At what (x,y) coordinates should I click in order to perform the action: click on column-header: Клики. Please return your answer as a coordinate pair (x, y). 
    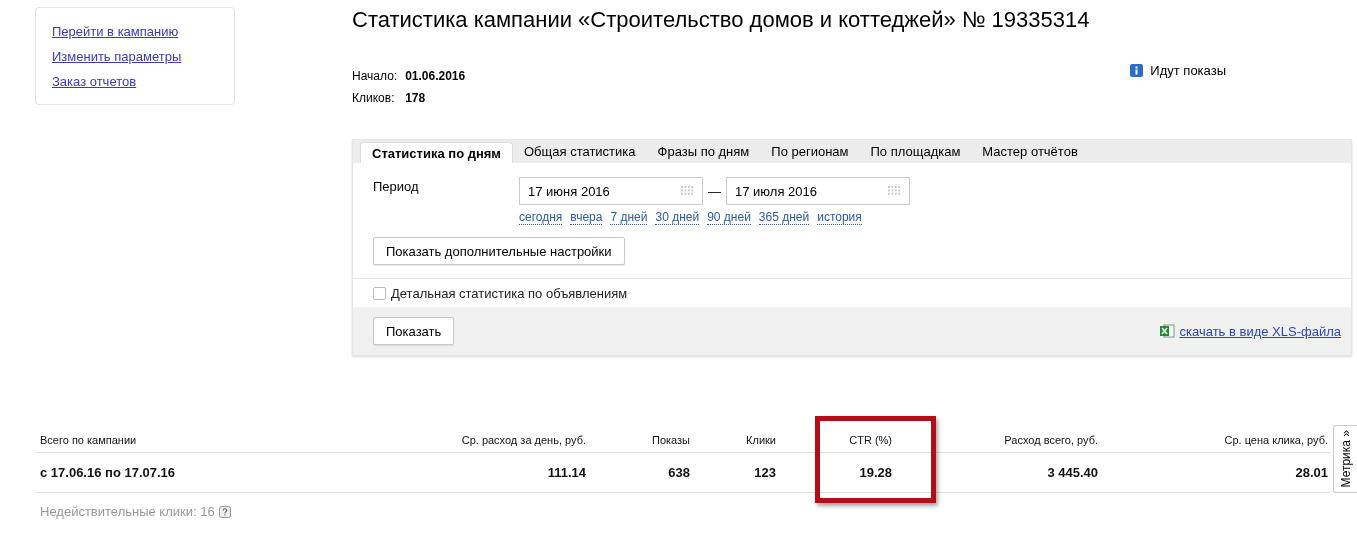
    Looking at the image, I should click on (760, 440).